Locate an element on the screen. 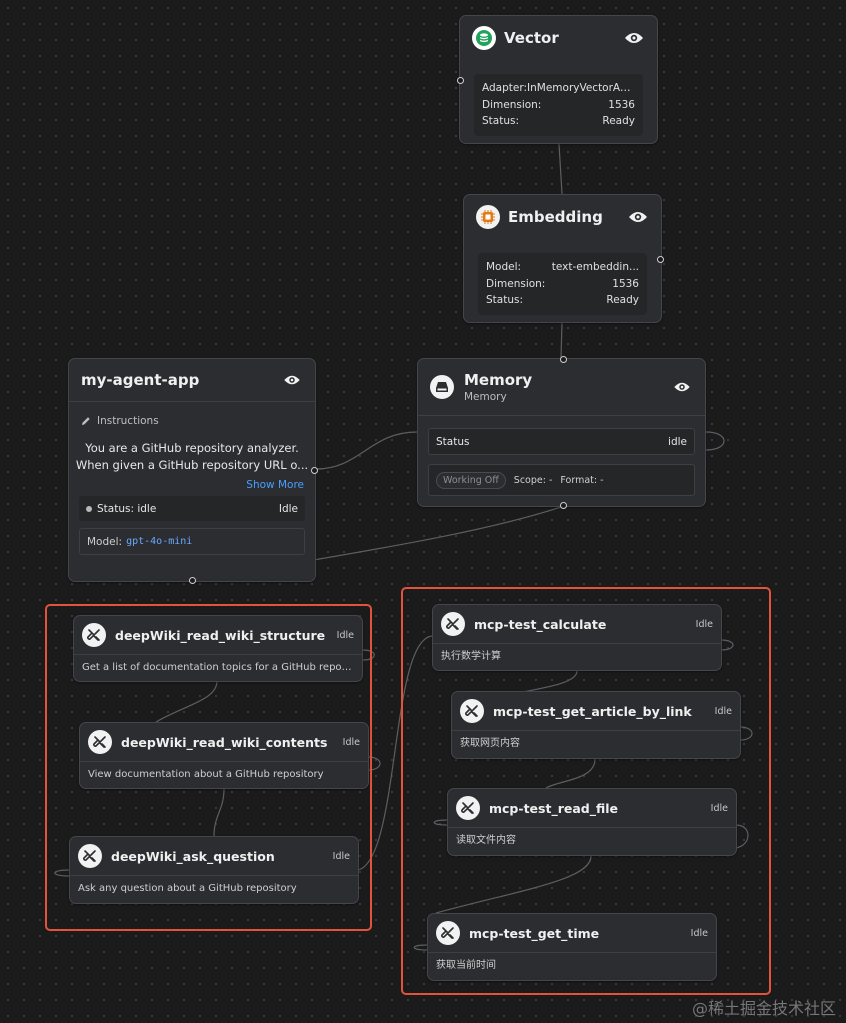 This screenshot has height=1023, width=846. agent-status-bar: Status: idle Idle is located at coordinates (192, 508).